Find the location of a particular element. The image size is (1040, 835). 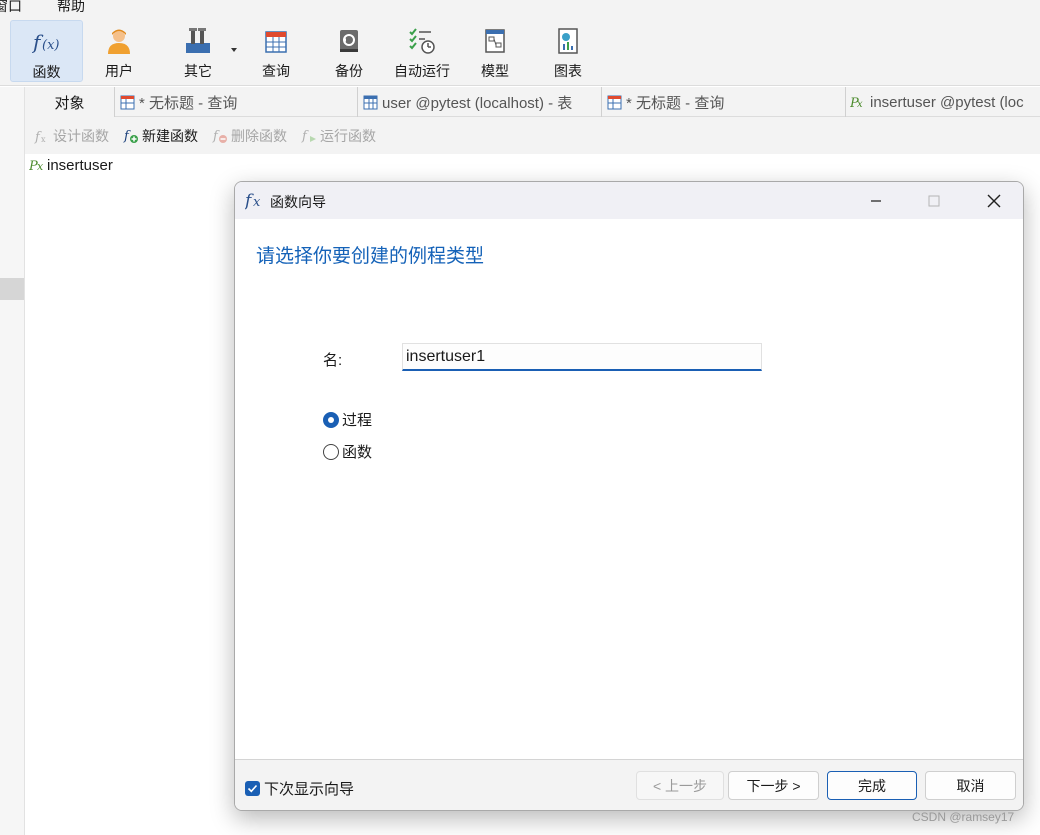

new-function-icon: f is located at coordinates (131, 136).